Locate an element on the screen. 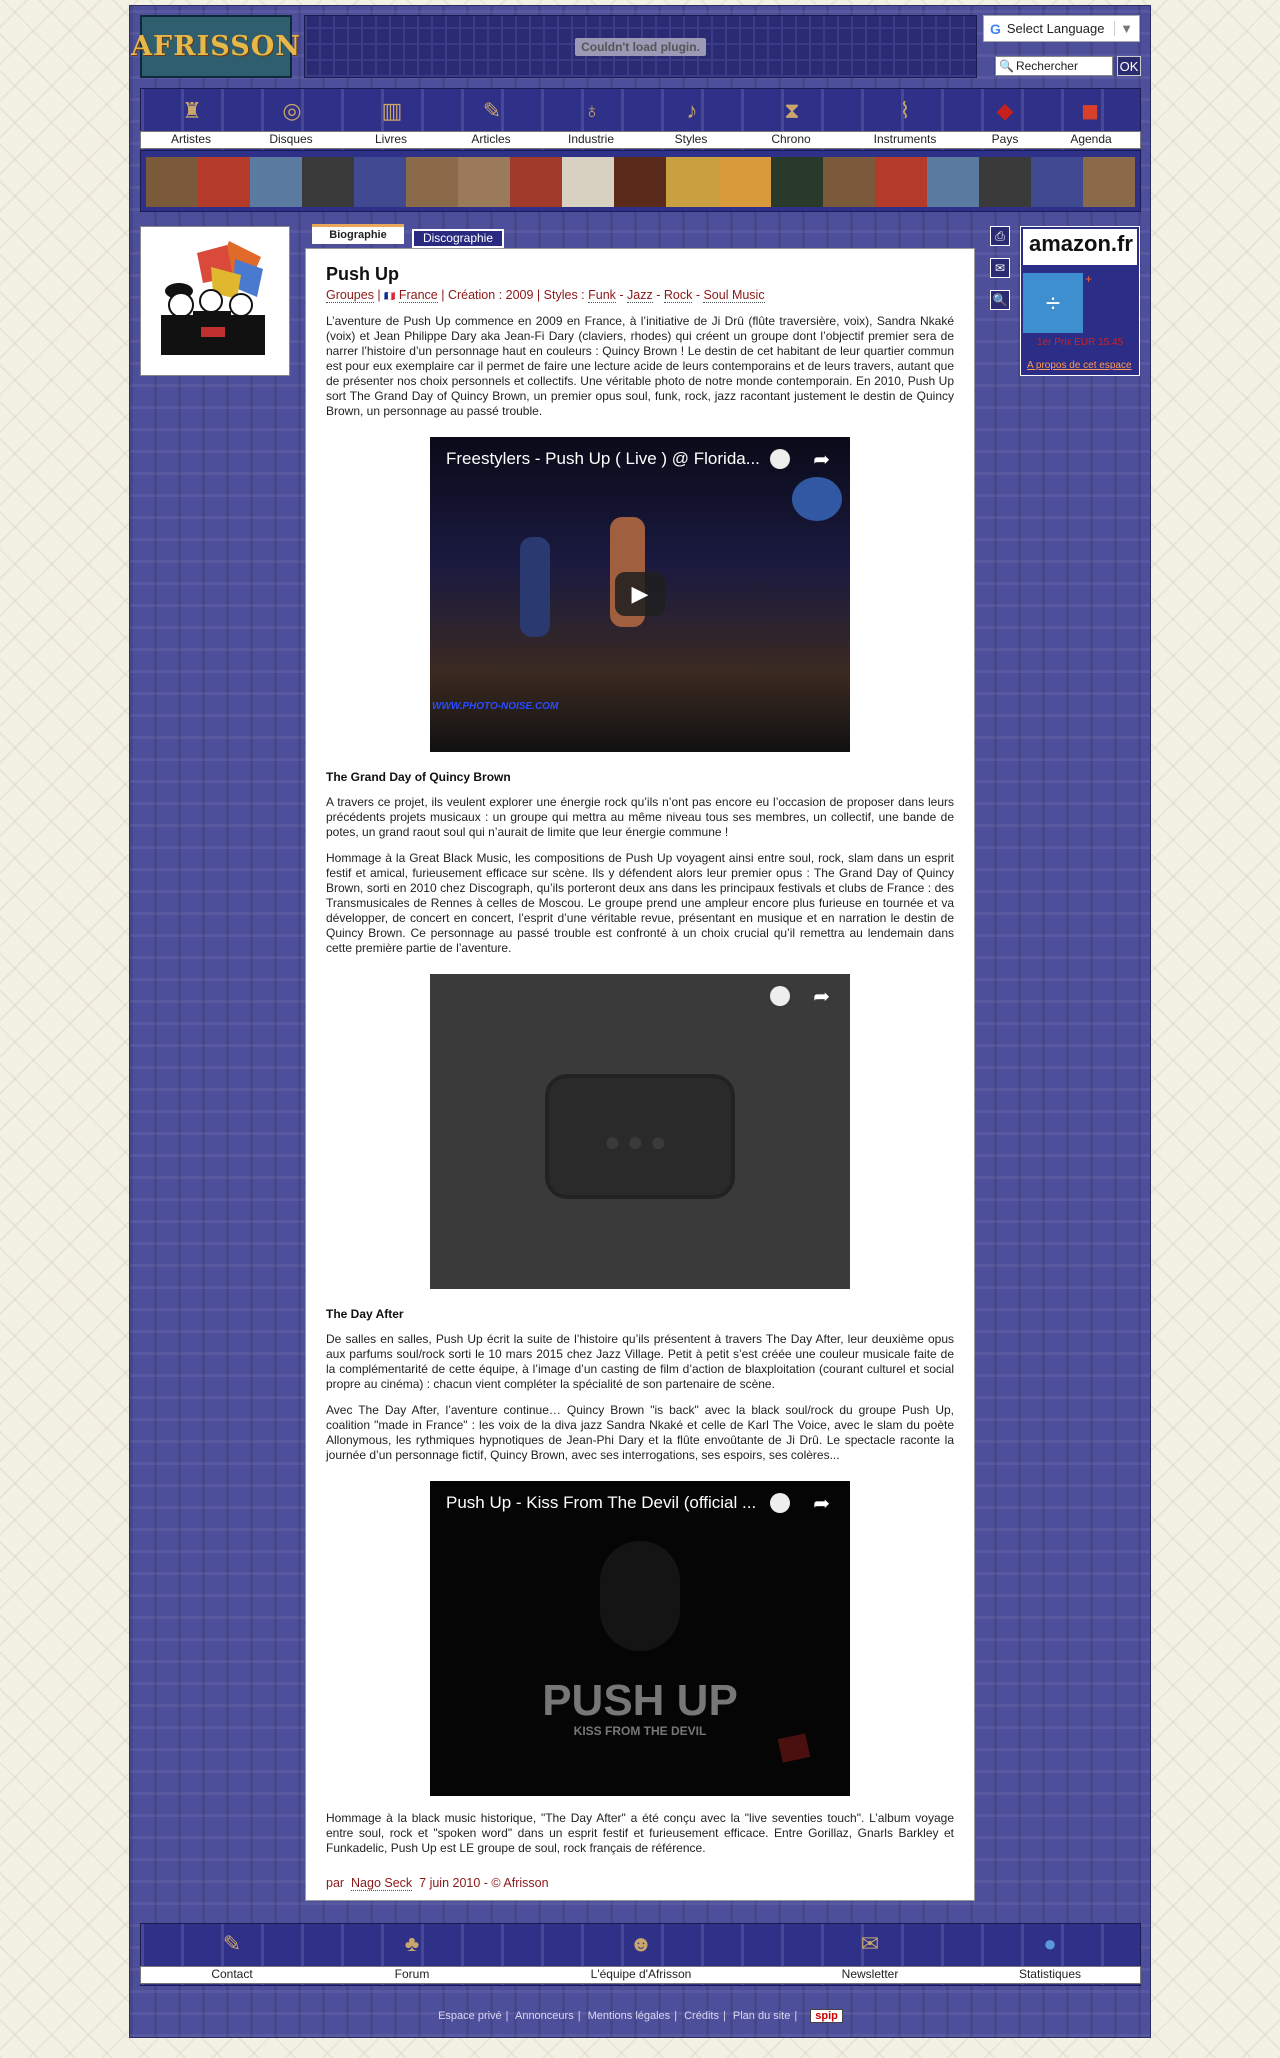 This screenshot has height=2058, width=1280. amazon-product-image: ÷ is located at coordinates (1053, 303).